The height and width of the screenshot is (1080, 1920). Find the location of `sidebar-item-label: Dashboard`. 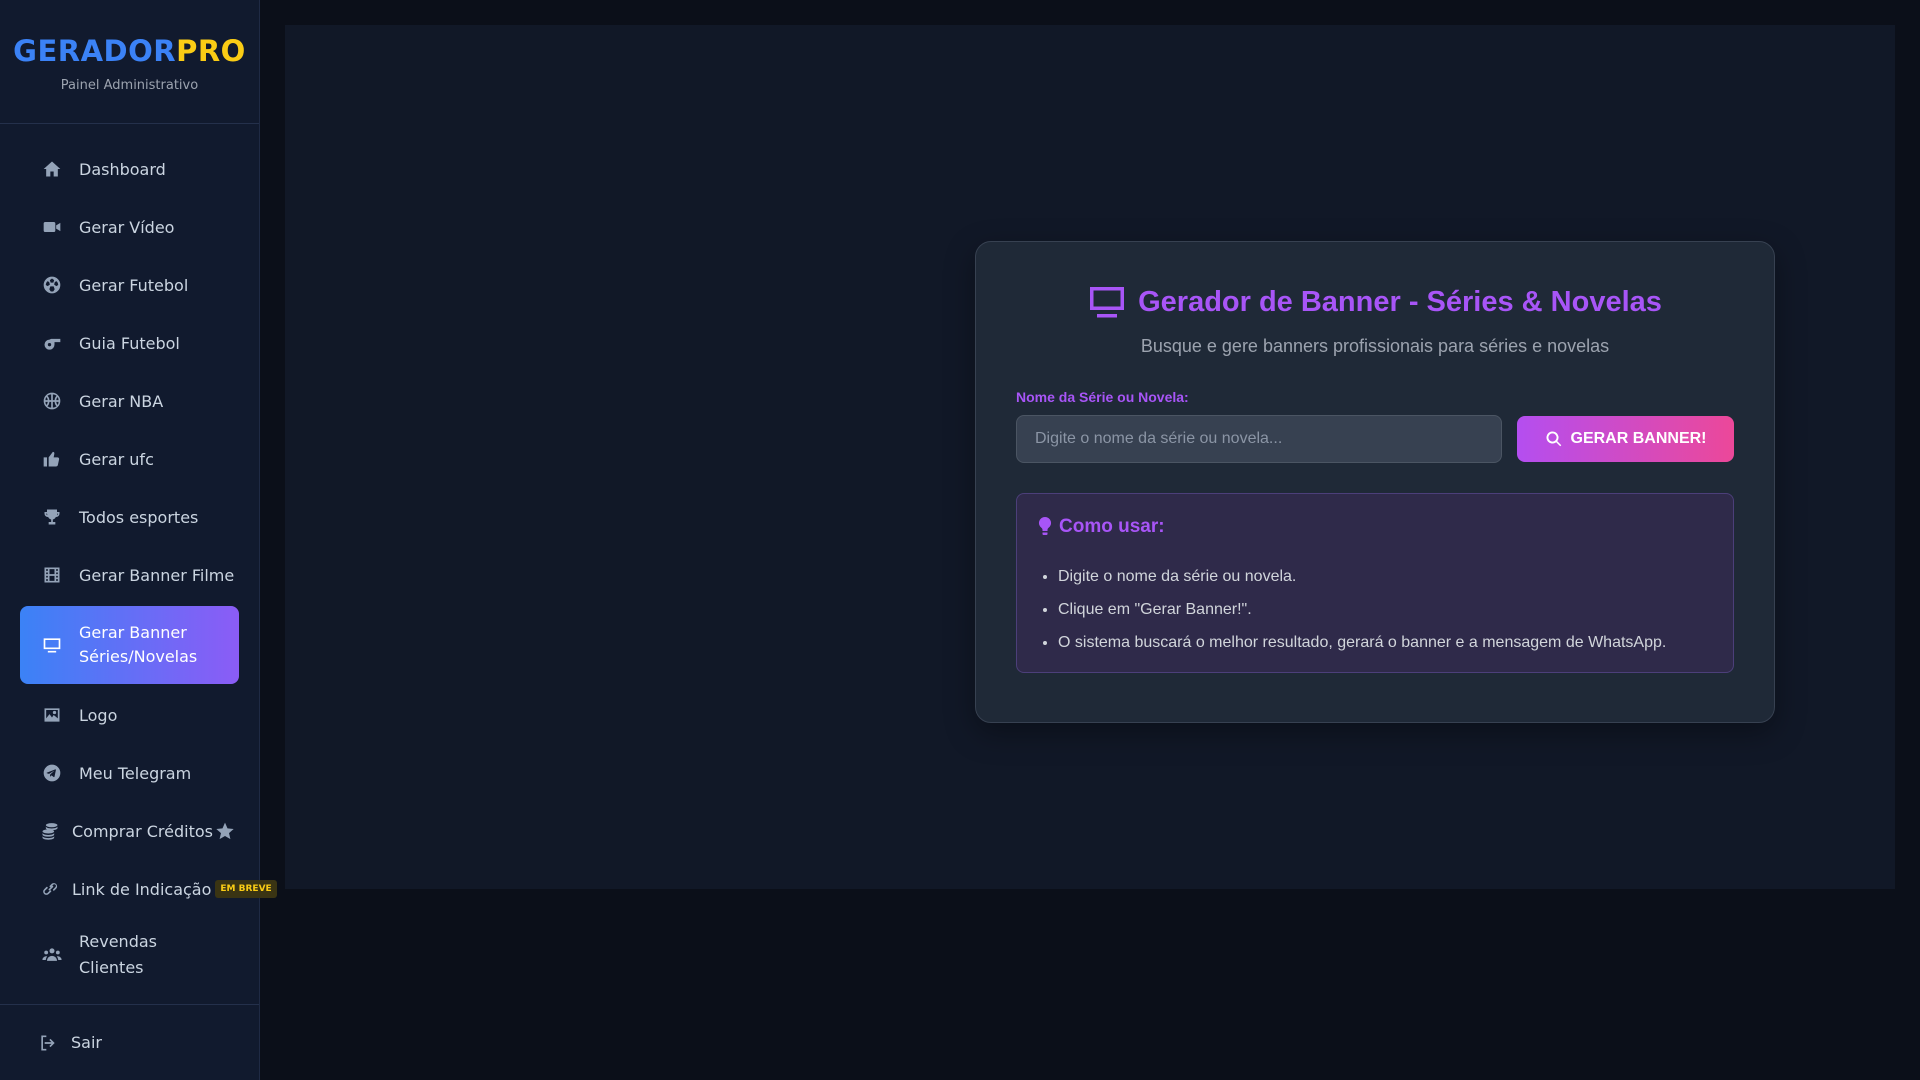

sidebar-item-label: Dashboard is located at coordinates (122, 169).